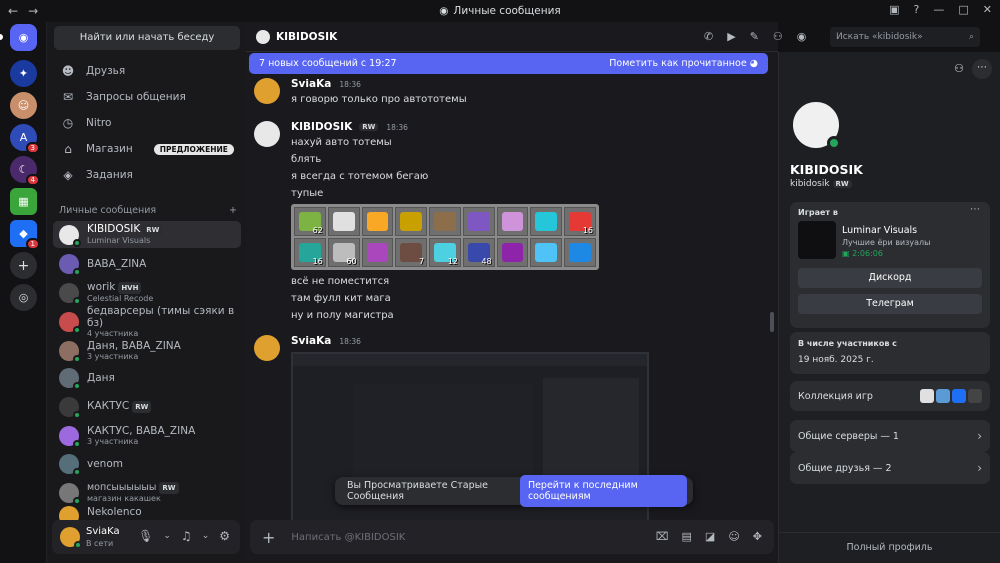 This screenshot has height=563, width=1000. Describe the element at coordinates (23, 73) in the screenshot. I see `server-icon: ✦` at that location.